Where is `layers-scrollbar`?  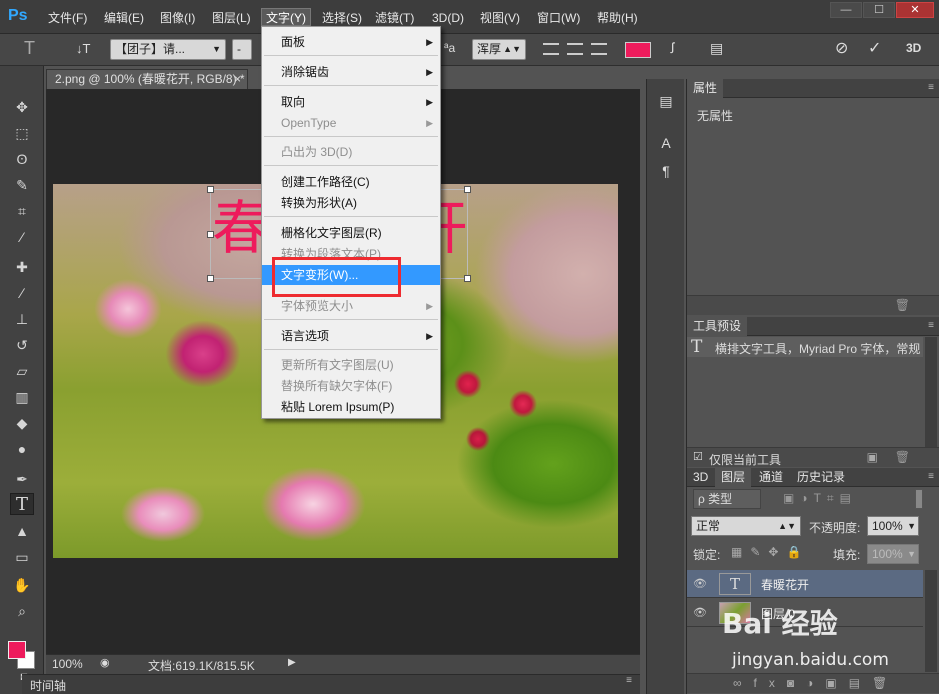
layers-scrollbar is located at coordinates (931, 621).